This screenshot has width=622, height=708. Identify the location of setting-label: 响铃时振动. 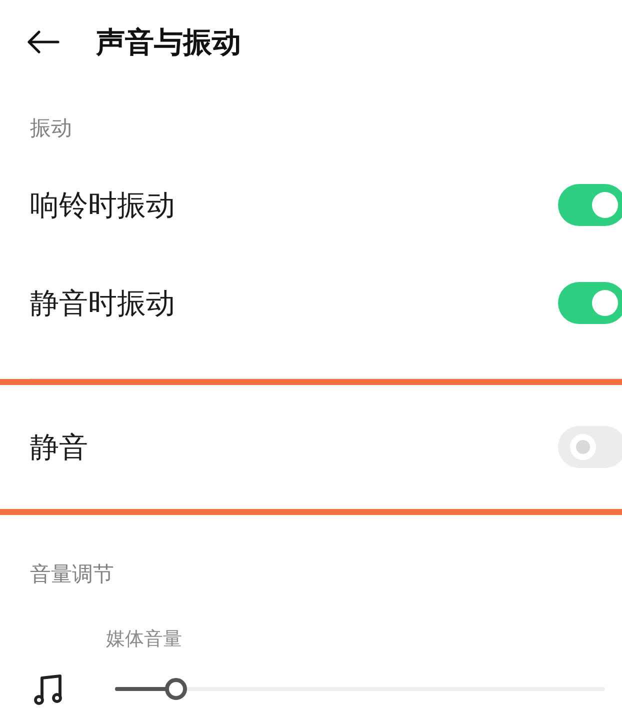
(102, 205).